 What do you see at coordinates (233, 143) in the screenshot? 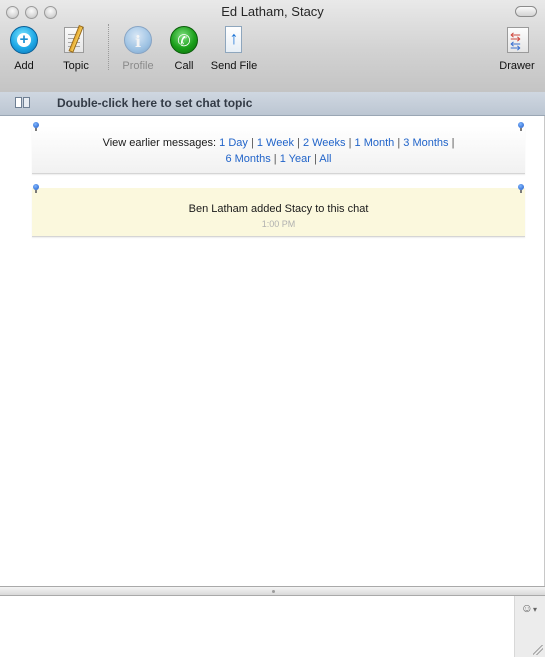
I see `history-link-1-day: 1 Day` at bounding box center [233, 143].